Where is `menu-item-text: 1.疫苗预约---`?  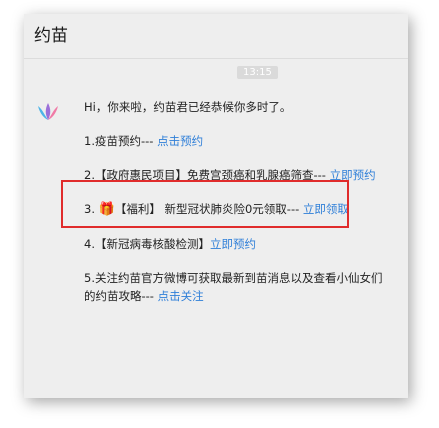 menu-item-text: 1.疫苗预约--- is located at coordinates (121, 141).